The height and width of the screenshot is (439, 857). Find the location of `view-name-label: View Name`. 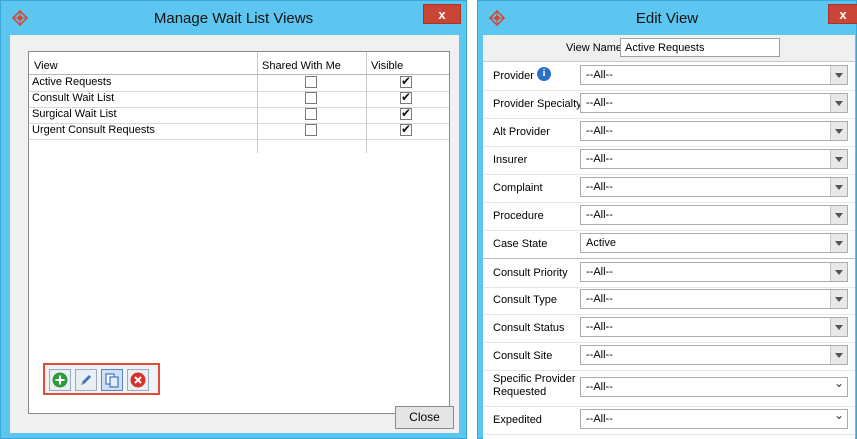

view-name-label: View Name is located at coordinates (594, 48).